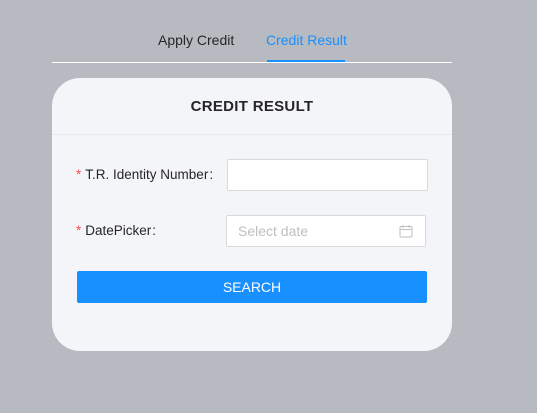  I want to click on card-title: CREDIT RESULT, so click(252, 106).